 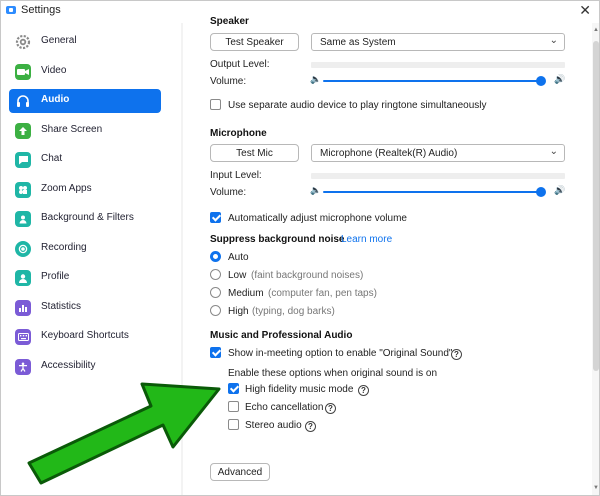 I want to click on sidebar-item-accessibility: Accessibility, so click(x=85, y=367).